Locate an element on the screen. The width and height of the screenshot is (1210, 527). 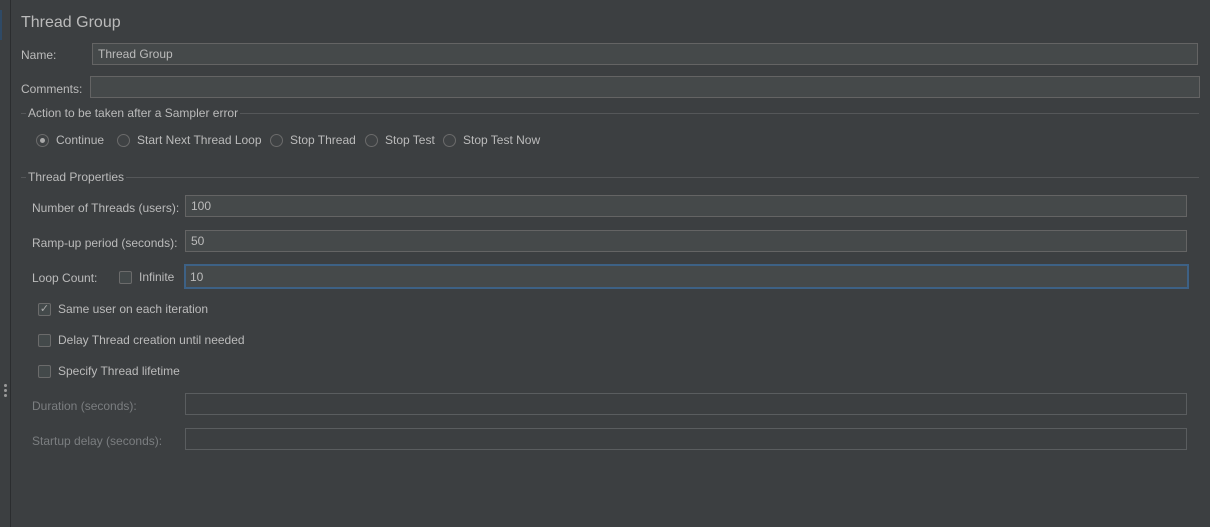
delay-thread-creation-checkbox: Delay Thread creation until needed is located at coordinates (141, 340).